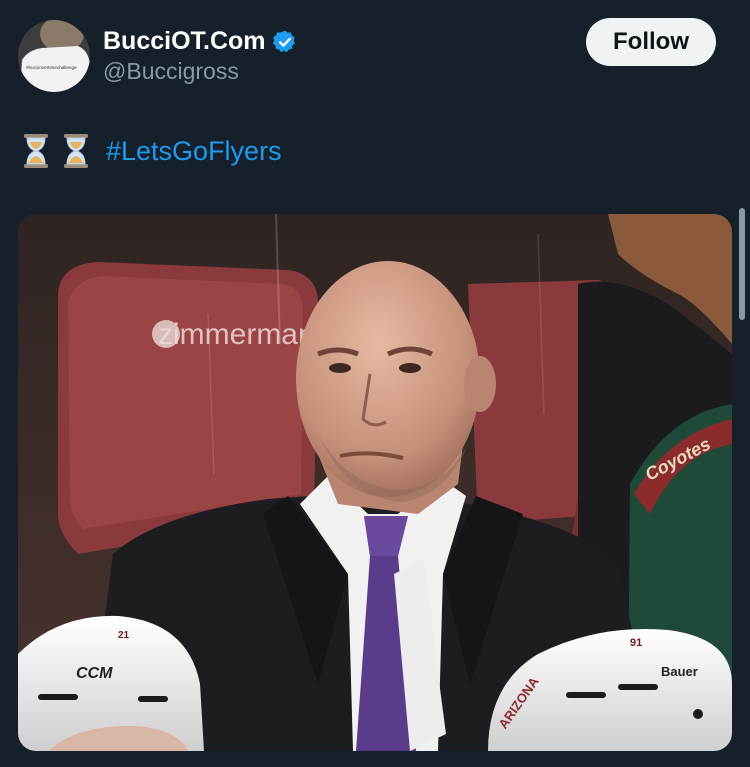 This screenshot has height=767, width=750. I want to click on hashtag-link: #LetsGoFlyers, so click(194, 151).